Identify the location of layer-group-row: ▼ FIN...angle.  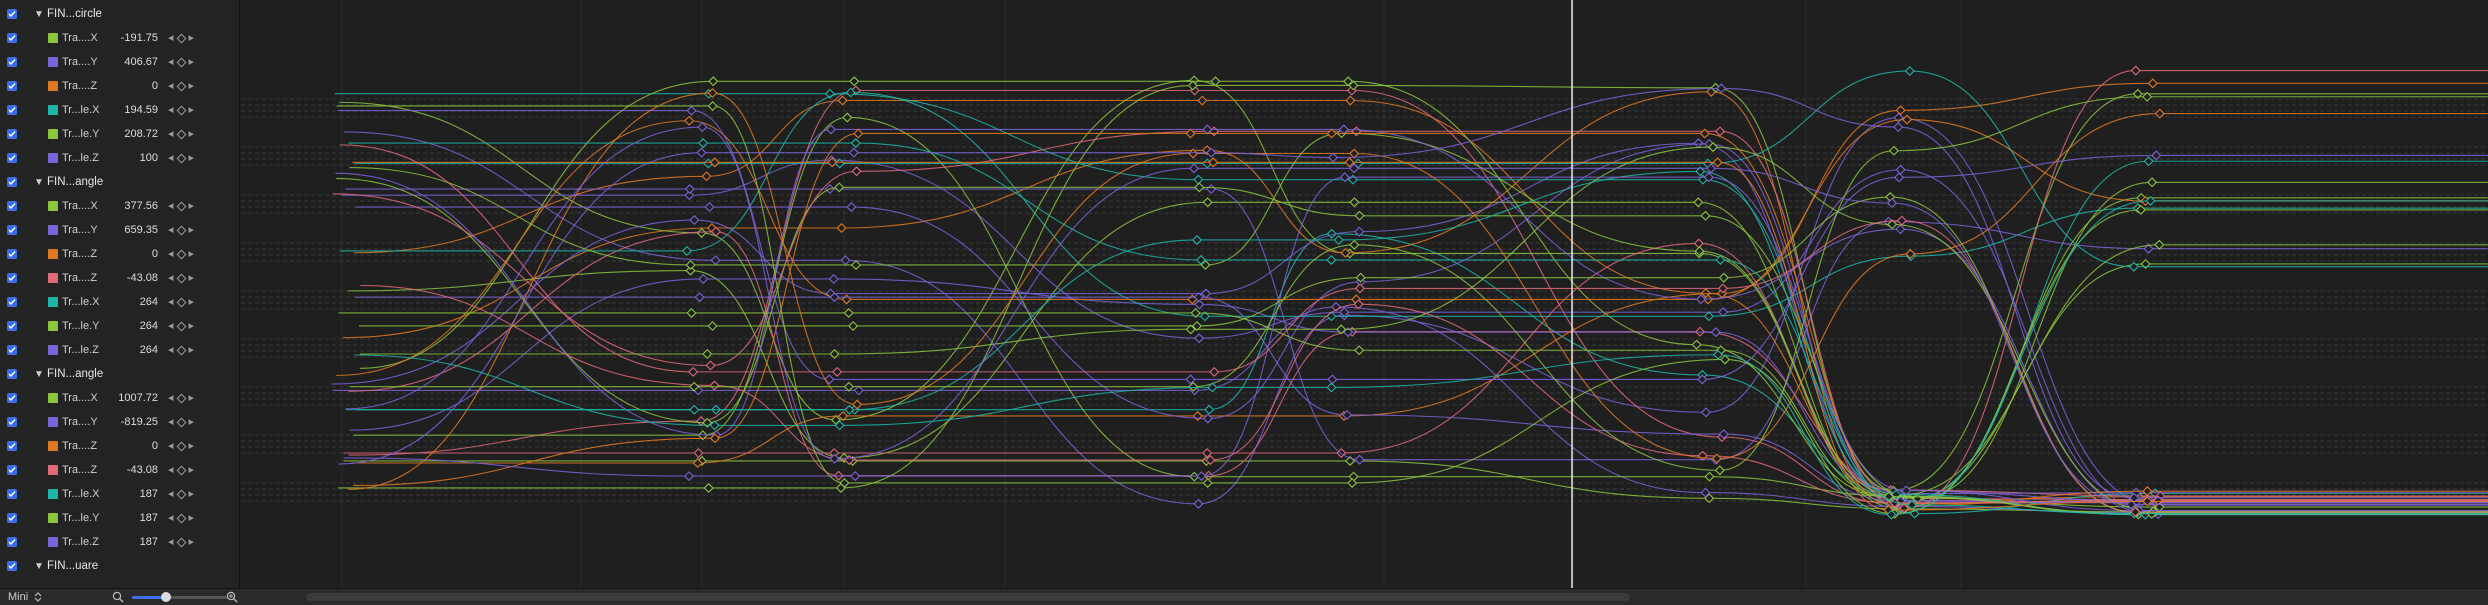
(119, 182).